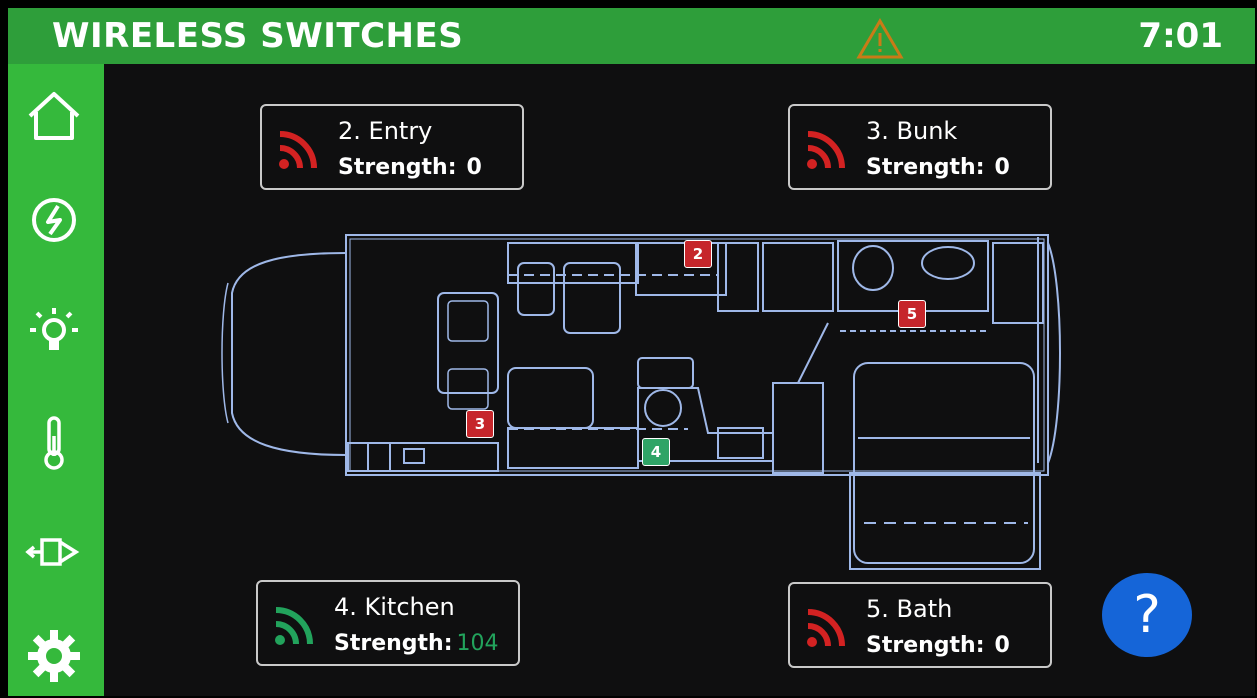  I want to click on floorplan-marker-entry: 2, so click(698, 254).